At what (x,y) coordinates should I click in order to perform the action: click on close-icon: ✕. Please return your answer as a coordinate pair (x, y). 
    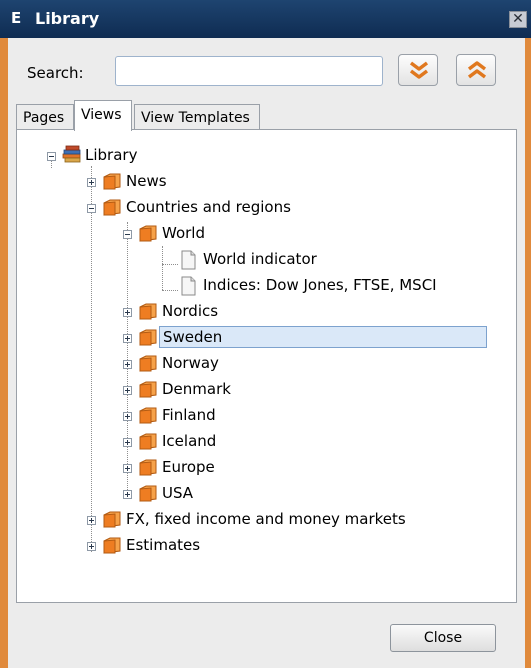
    Looking at the image, I should click on (518, 19).